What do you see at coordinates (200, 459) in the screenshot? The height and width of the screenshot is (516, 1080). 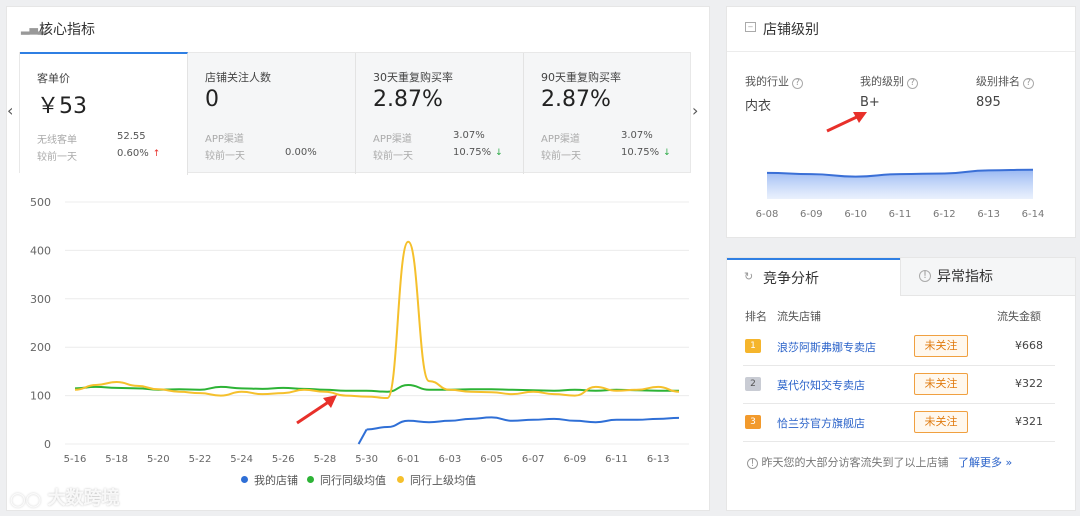 I see `x-tick-label: 5-22` at bounding box center [200, 459].